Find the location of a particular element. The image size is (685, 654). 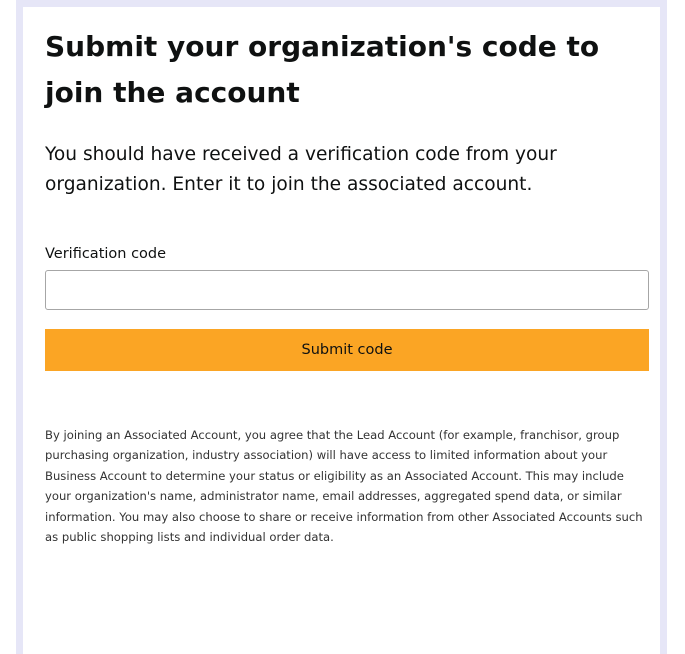

submit-code-button: Submit code is located at coordinates (347, 350).